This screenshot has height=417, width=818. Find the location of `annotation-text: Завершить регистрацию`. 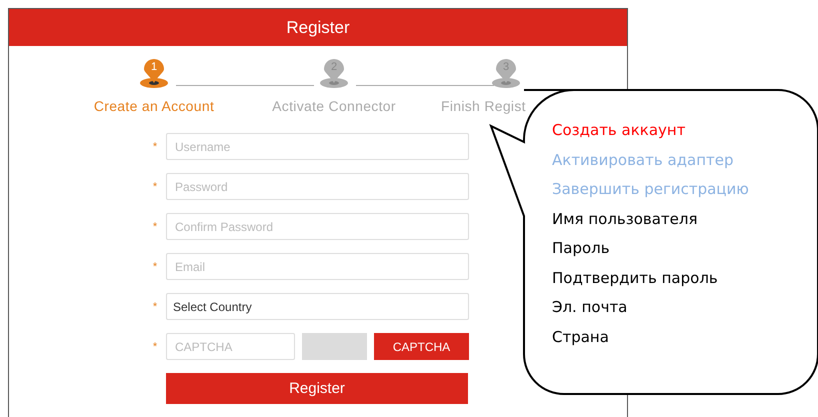

annotation-text: Завершить регистрацию is located at coordinates (650, 189).